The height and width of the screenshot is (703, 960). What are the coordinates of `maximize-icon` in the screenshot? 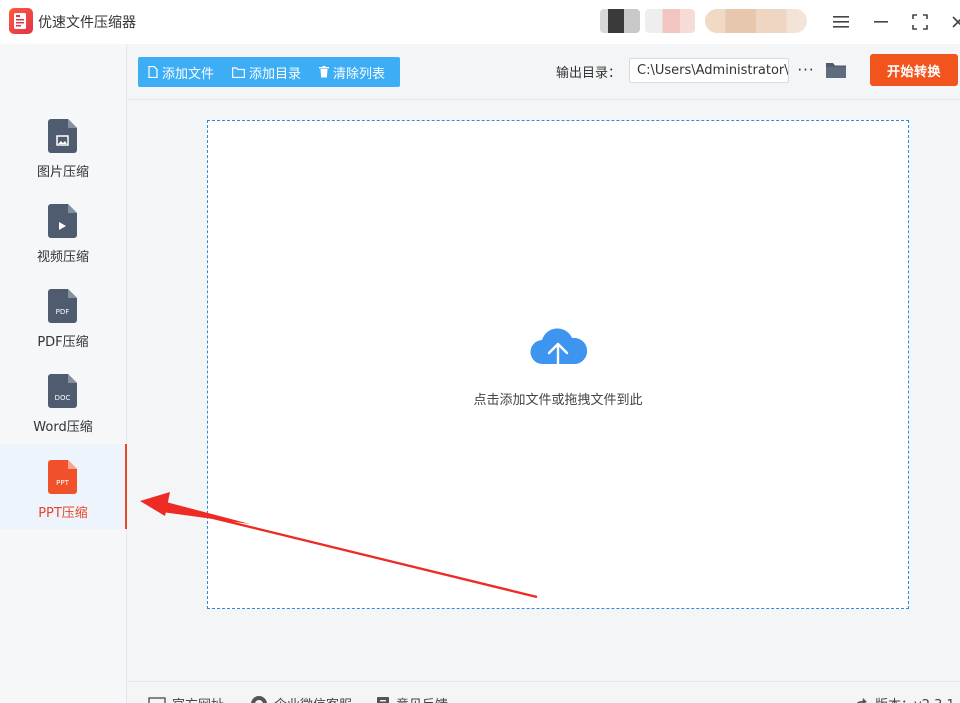 It's located at (920, 22).